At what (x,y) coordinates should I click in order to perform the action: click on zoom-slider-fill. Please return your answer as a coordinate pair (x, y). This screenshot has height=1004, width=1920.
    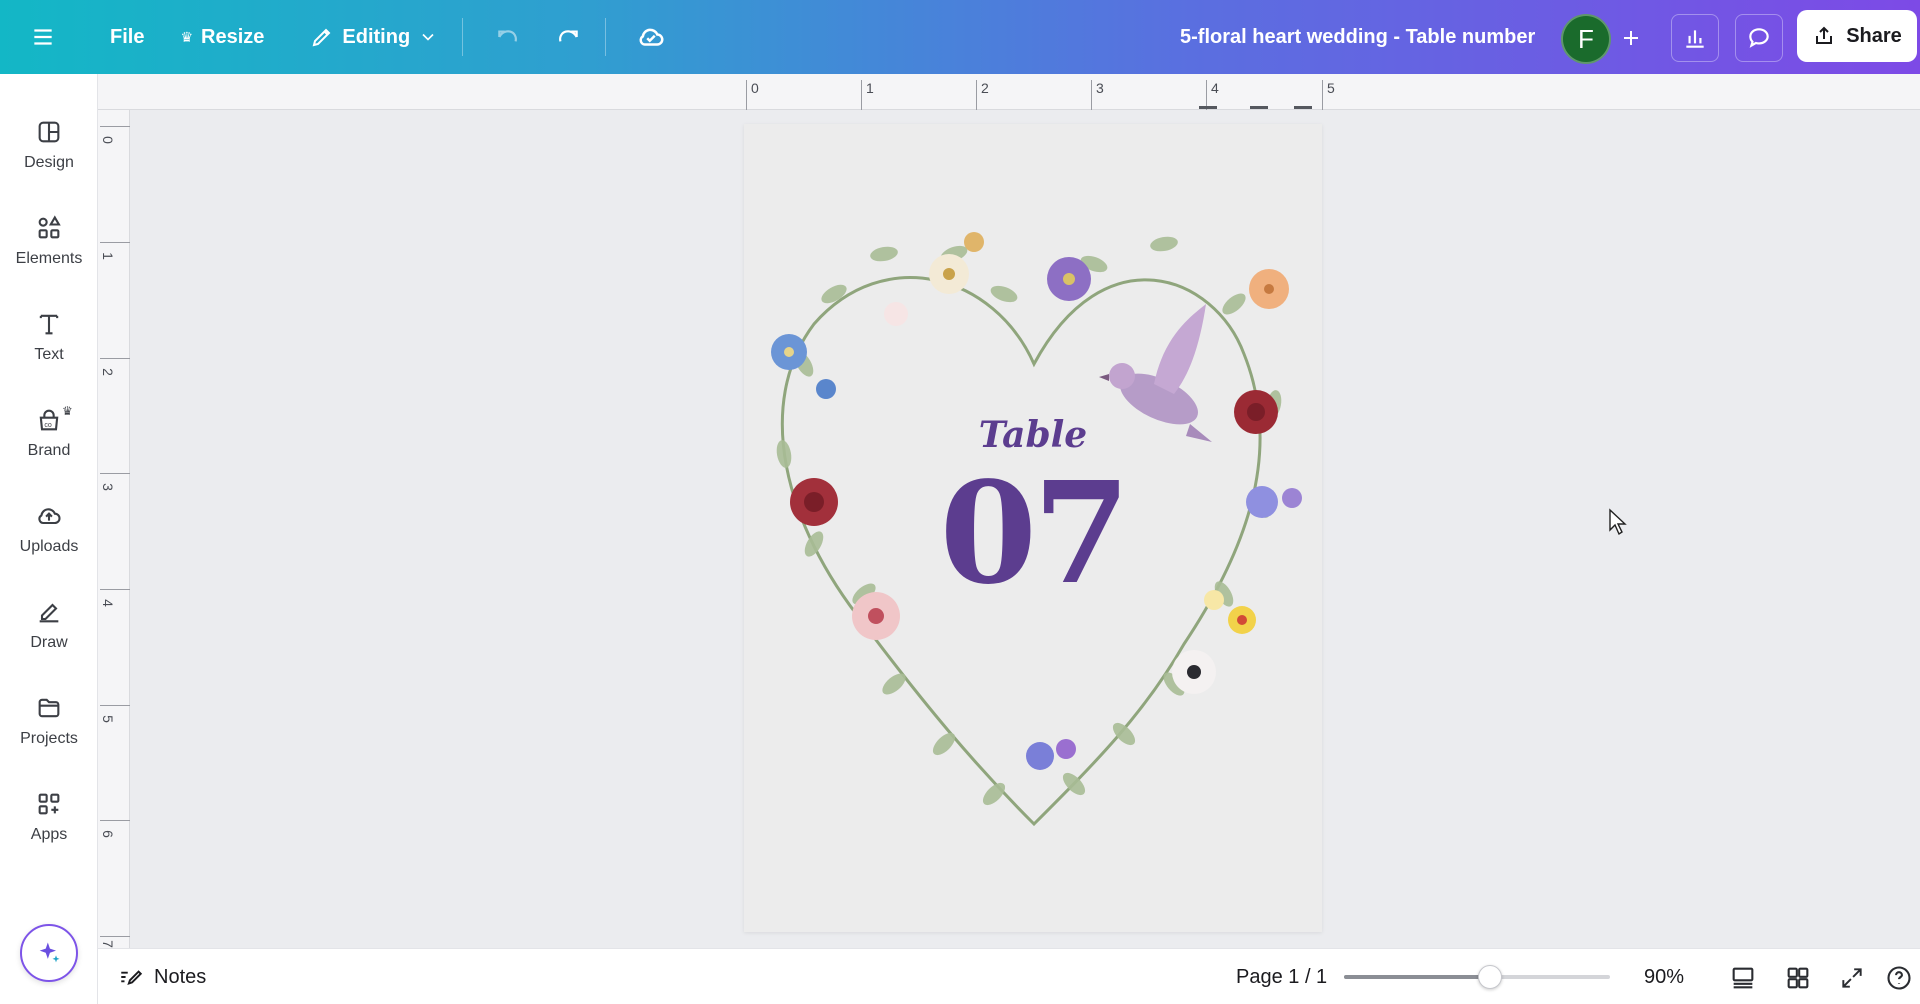
    Looking at the image, I should click on (1417, 977).